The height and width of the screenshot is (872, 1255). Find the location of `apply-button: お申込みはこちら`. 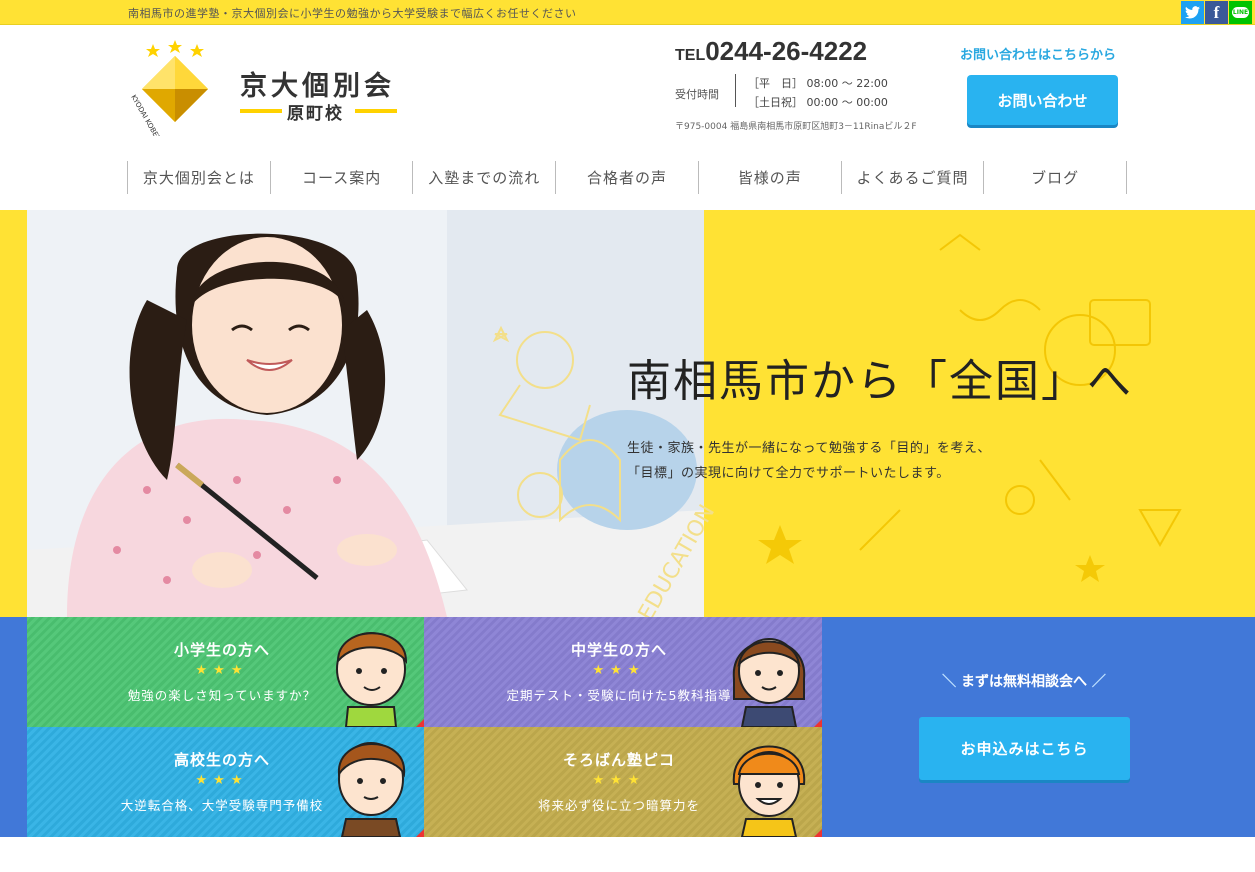

apply-button: お申込みはこちら is located at coordinates (1024, 748).